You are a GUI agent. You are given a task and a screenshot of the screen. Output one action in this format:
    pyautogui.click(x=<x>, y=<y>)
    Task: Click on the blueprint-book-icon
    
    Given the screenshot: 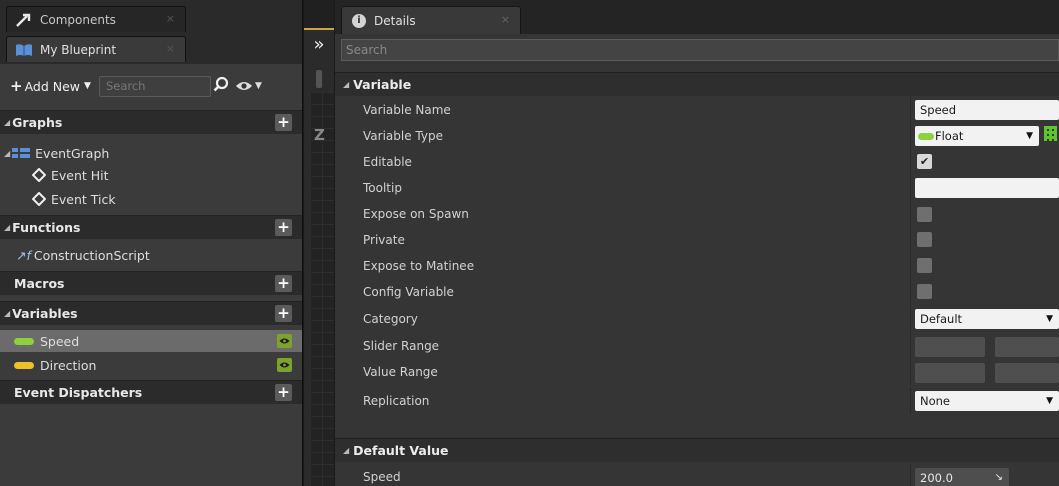 What is the action you would take?
    pyautogui.click(x=24, y=50)
    